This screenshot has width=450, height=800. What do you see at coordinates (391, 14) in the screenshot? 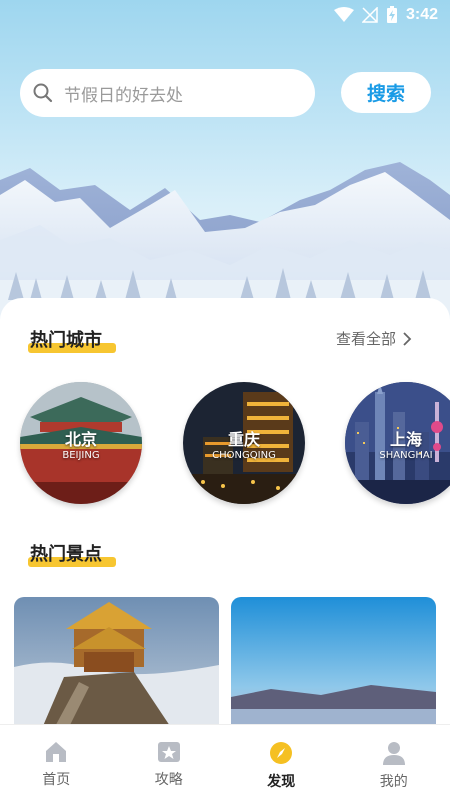
I see `battery-charging-icon` at bounding box center [391, 14].